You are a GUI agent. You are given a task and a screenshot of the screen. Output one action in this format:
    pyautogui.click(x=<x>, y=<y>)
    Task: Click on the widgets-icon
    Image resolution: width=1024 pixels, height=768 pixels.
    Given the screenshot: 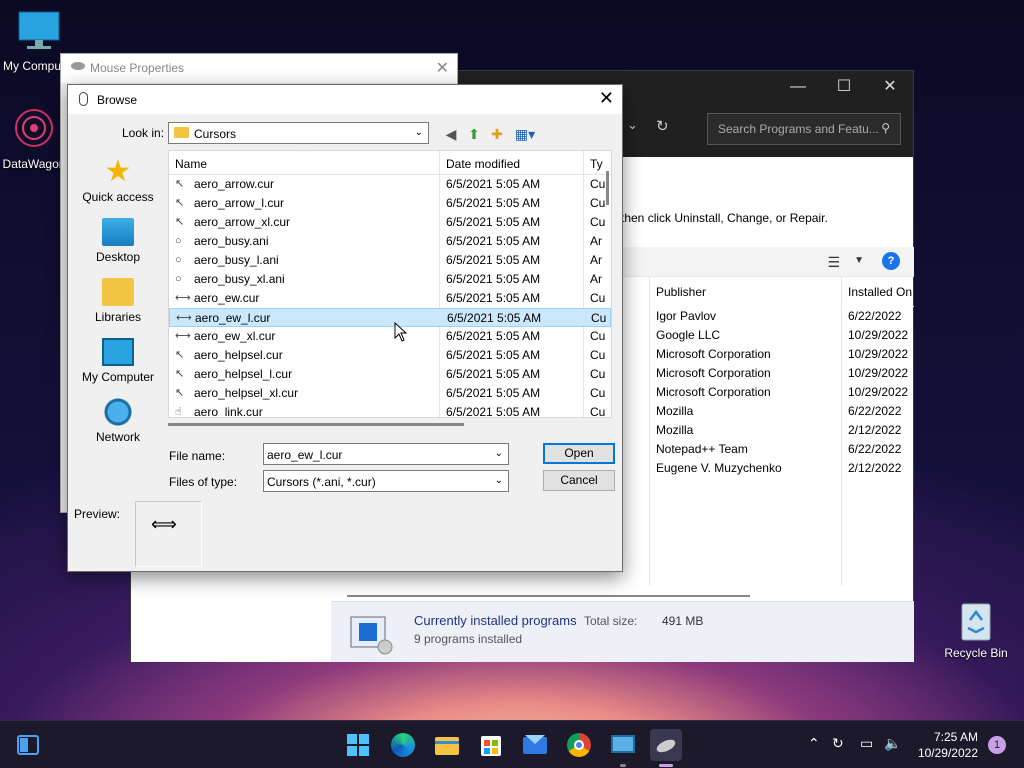 What is the action you would take?
    pyautogui.click(x=28, y=745)
    